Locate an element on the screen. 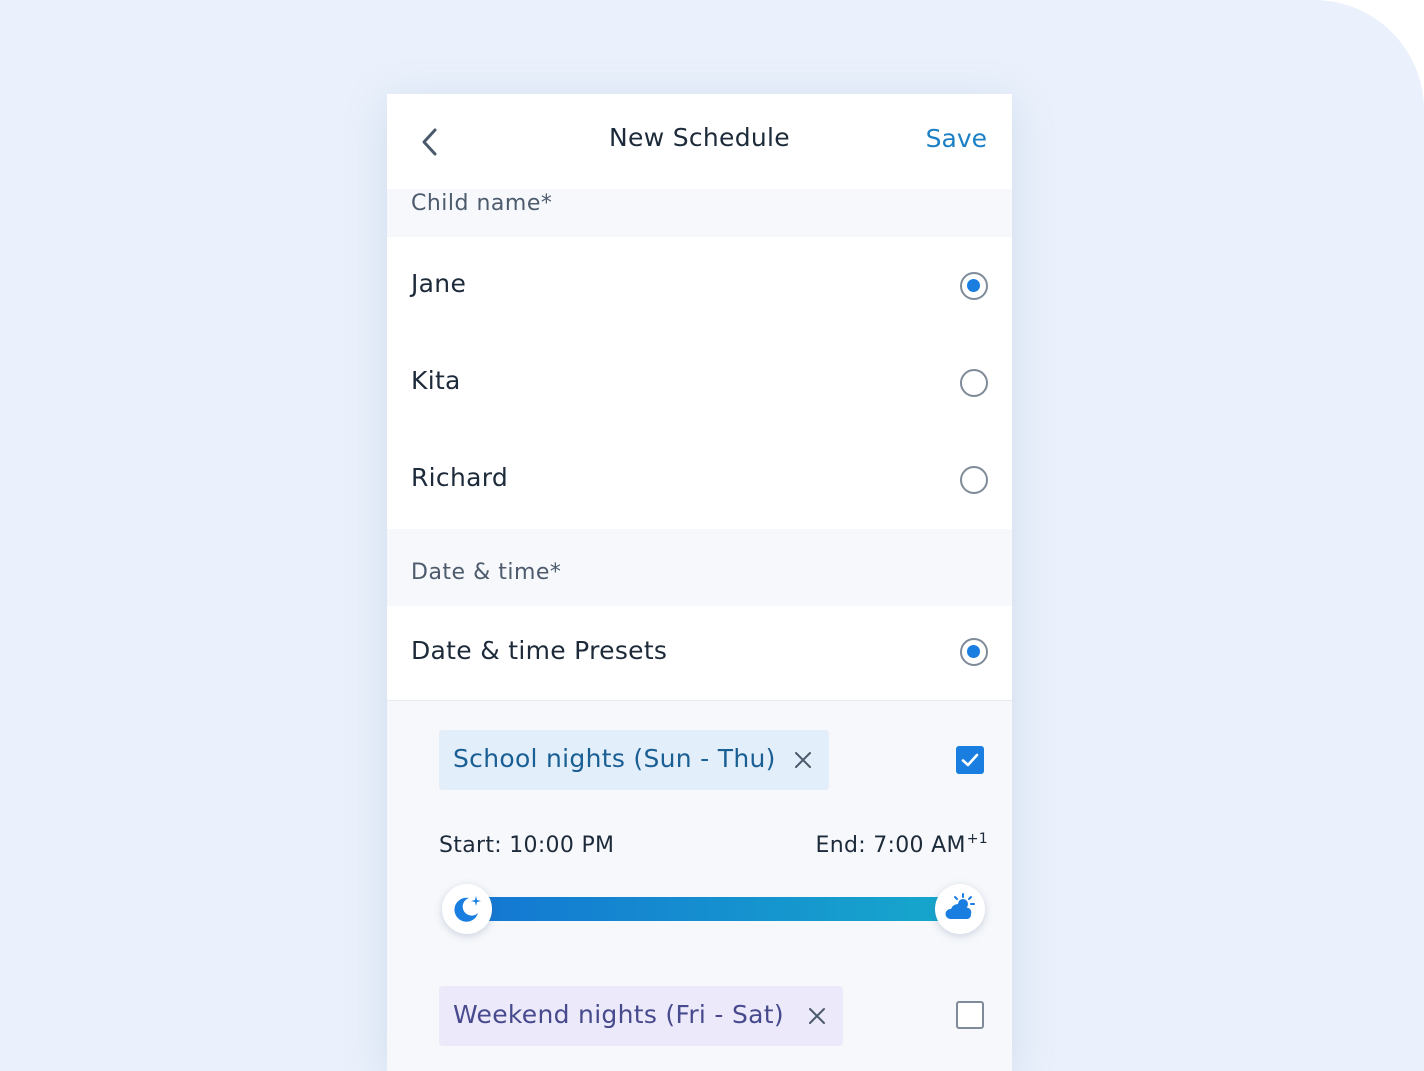  save-button: Save is located at coordinates (956, 138).